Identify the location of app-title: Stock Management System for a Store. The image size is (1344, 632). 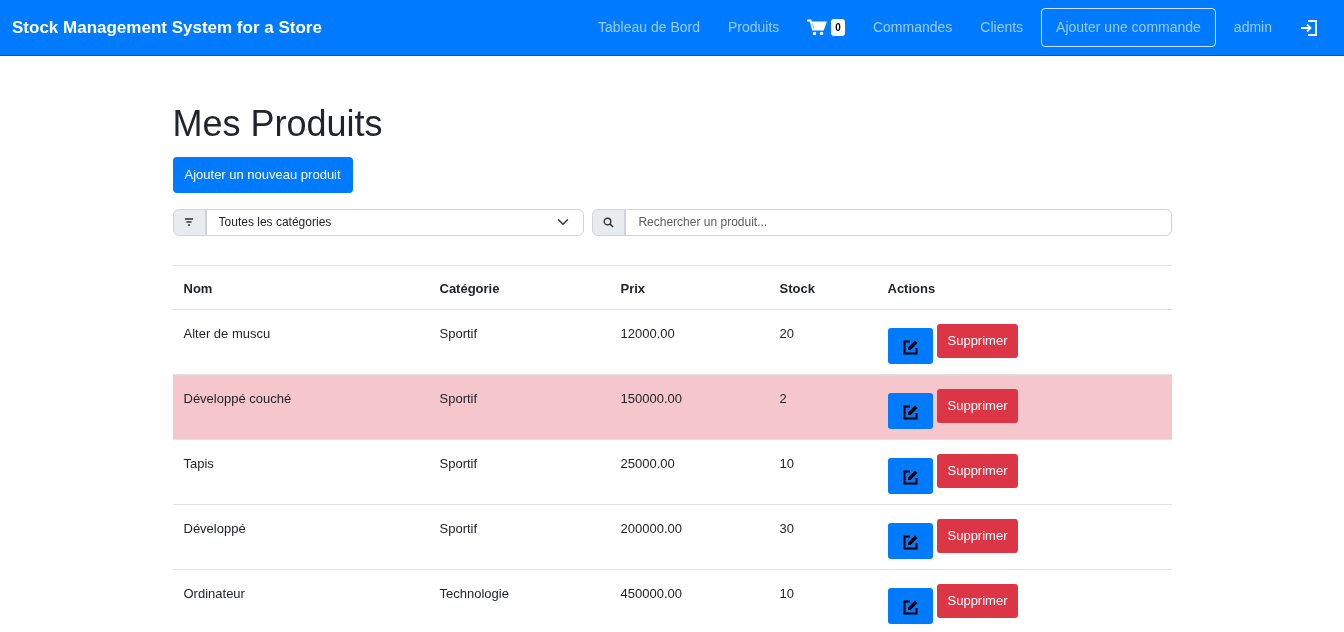
(167, 27).